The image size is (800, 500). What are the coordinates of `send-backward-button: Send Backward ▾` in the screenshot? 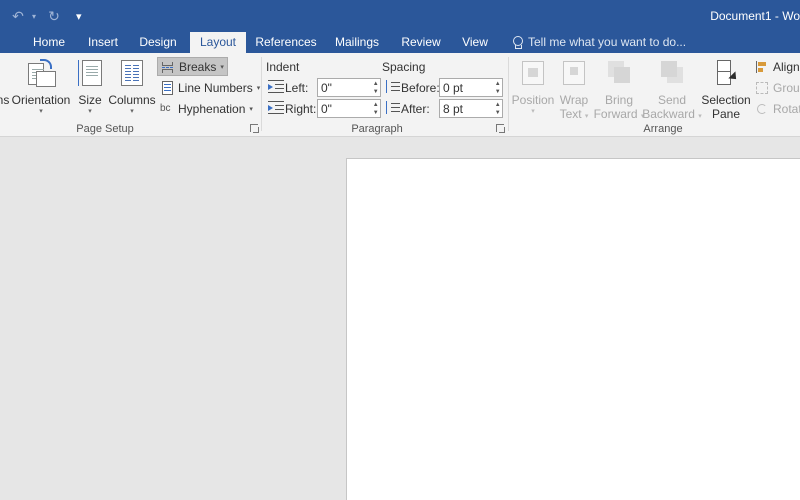 It's located at (672, 89).